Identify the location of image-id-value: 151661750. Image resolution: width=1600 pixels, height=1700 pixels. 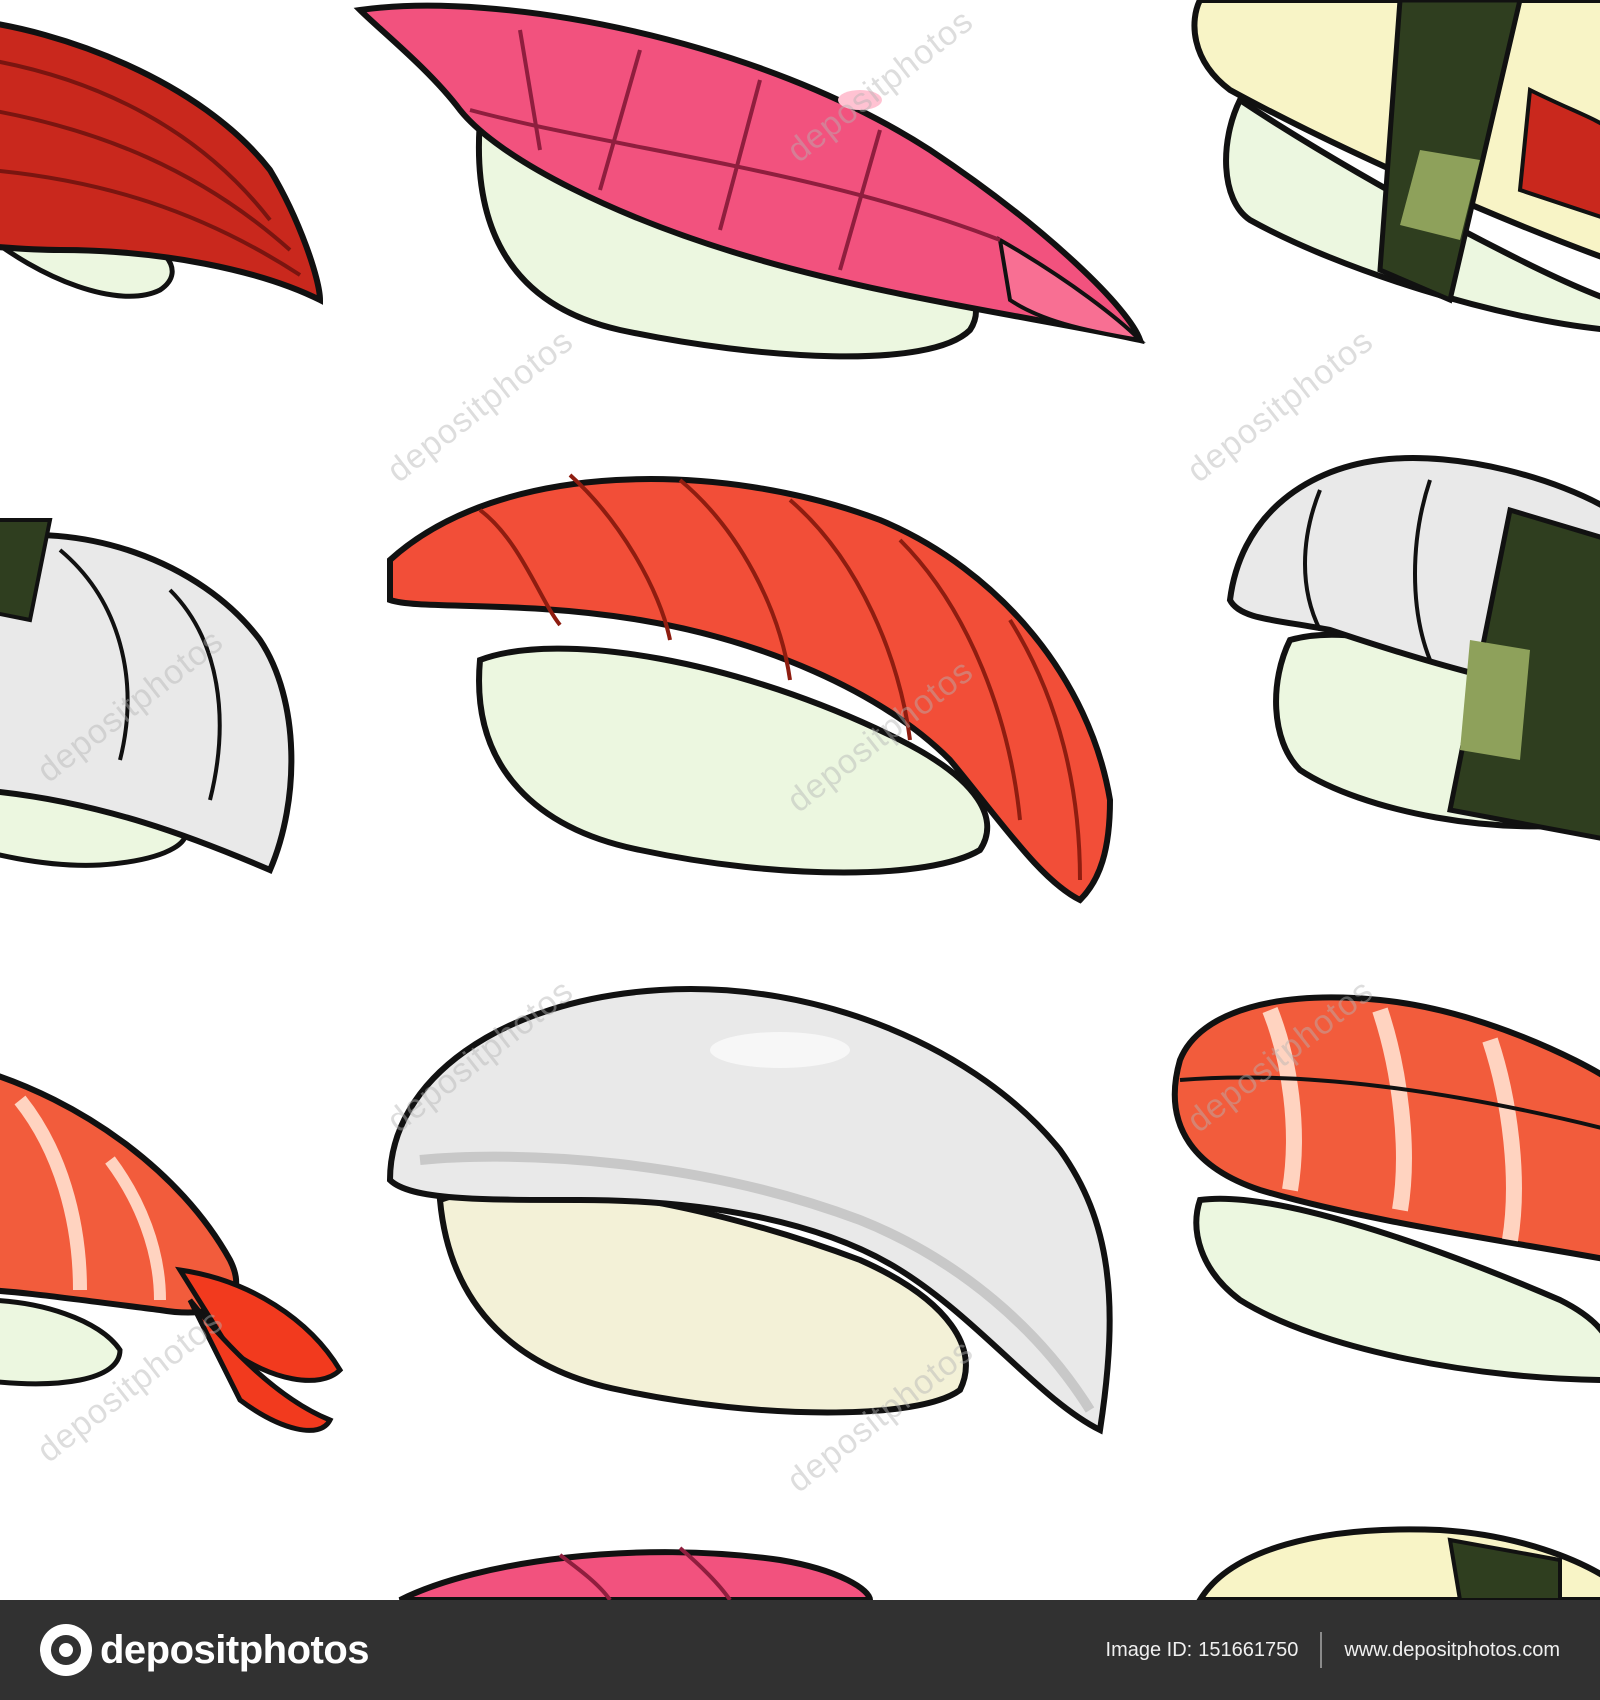
(1248, 1649).